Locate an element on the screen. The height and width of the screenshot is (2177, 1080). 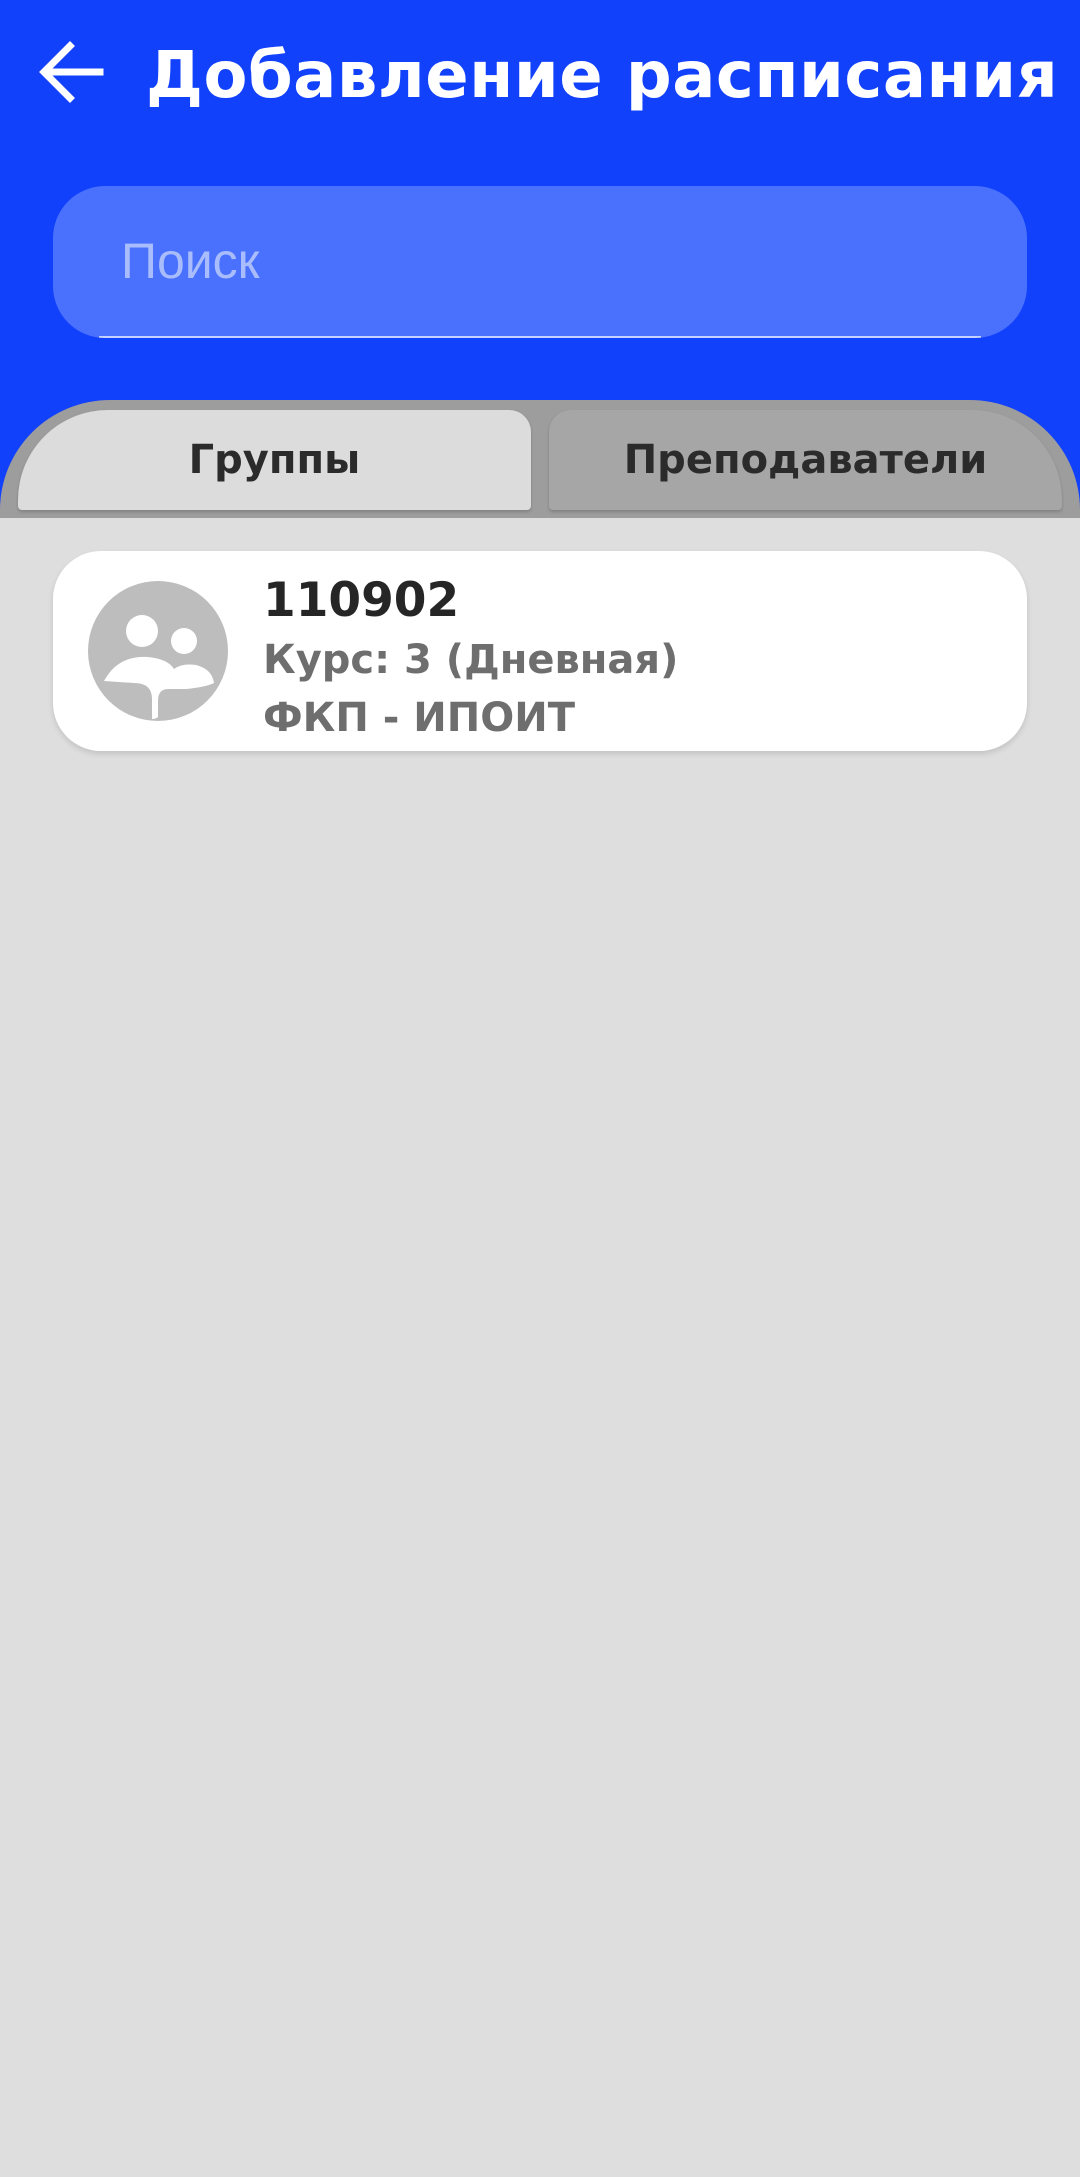
tab-bar: Группы Преподаватели is located at coordinates (540, 459).